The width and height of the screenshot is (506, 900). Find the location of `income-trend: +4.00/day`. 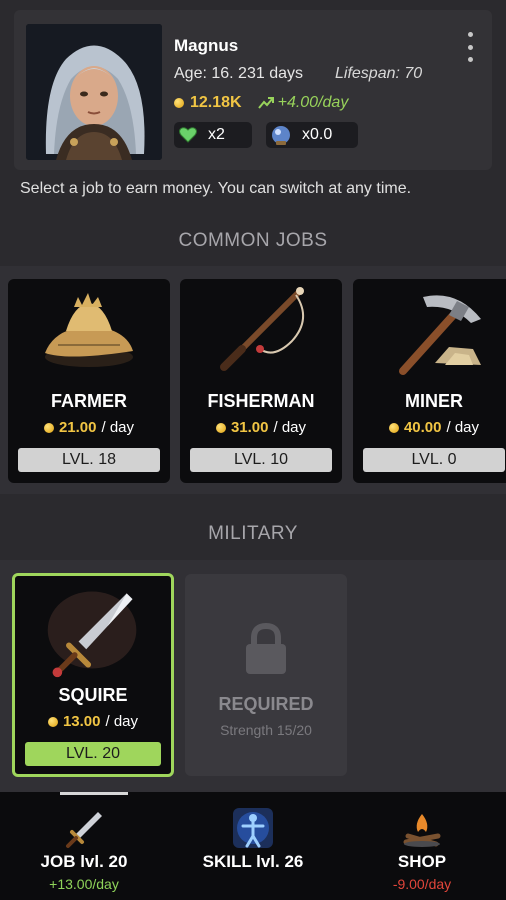

income-trend: +4.00/day is located at coordinates (303, 103).